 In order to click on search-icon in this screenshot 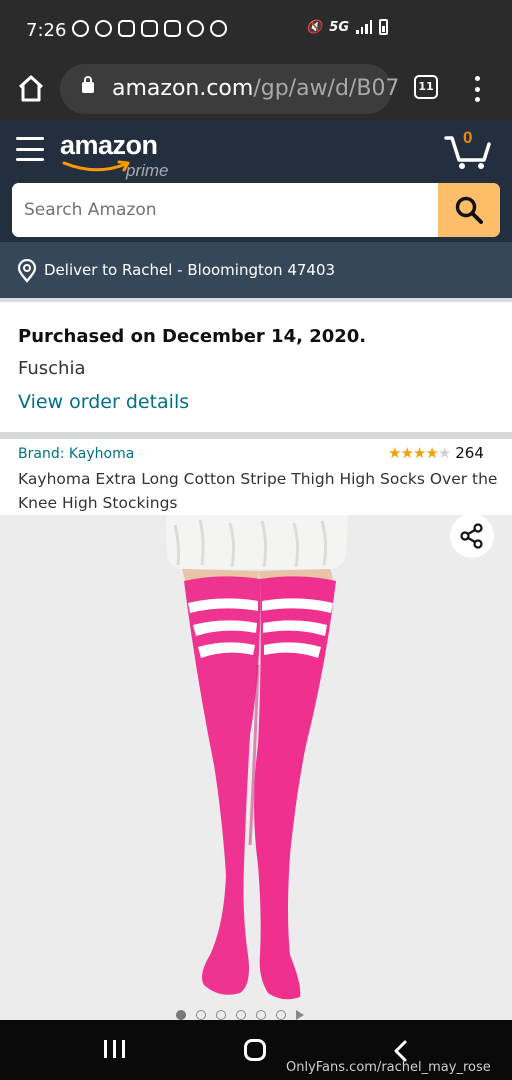, I will do `click(469, 210)`.